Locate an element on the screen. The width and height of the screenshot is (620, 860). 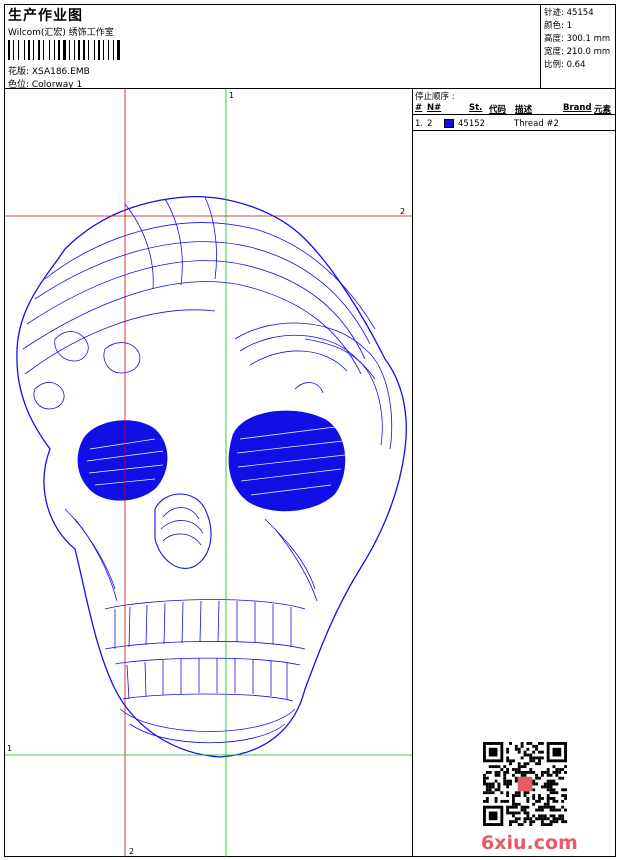
row-description: Thread #2 is located at coordinates (536, 124).